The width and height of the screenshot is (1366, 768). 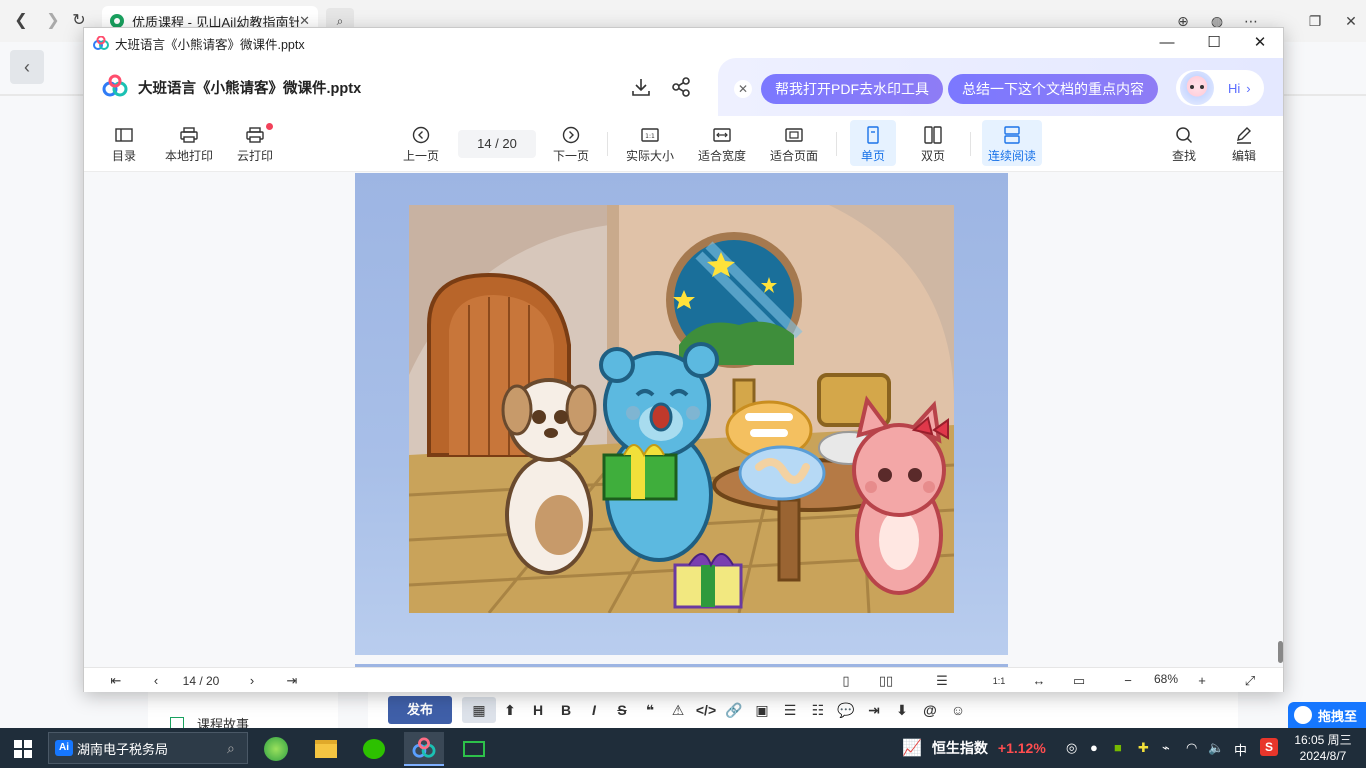 What do you see at coordinates (678, 710) in the screenshot?
I see `editor-tool-warning: ⚠` at bounding box center [678, 710].